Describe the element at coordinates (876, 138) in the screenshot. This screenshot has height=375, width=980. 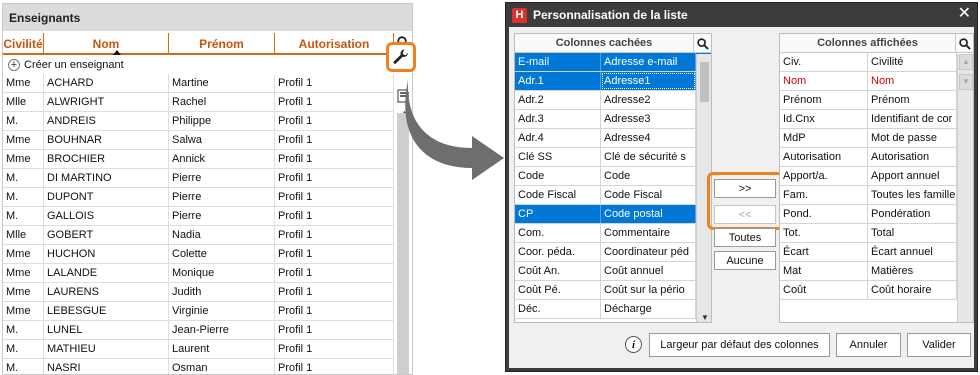
I see `shown-column-list-item: MdP Mot de passe` at that location.